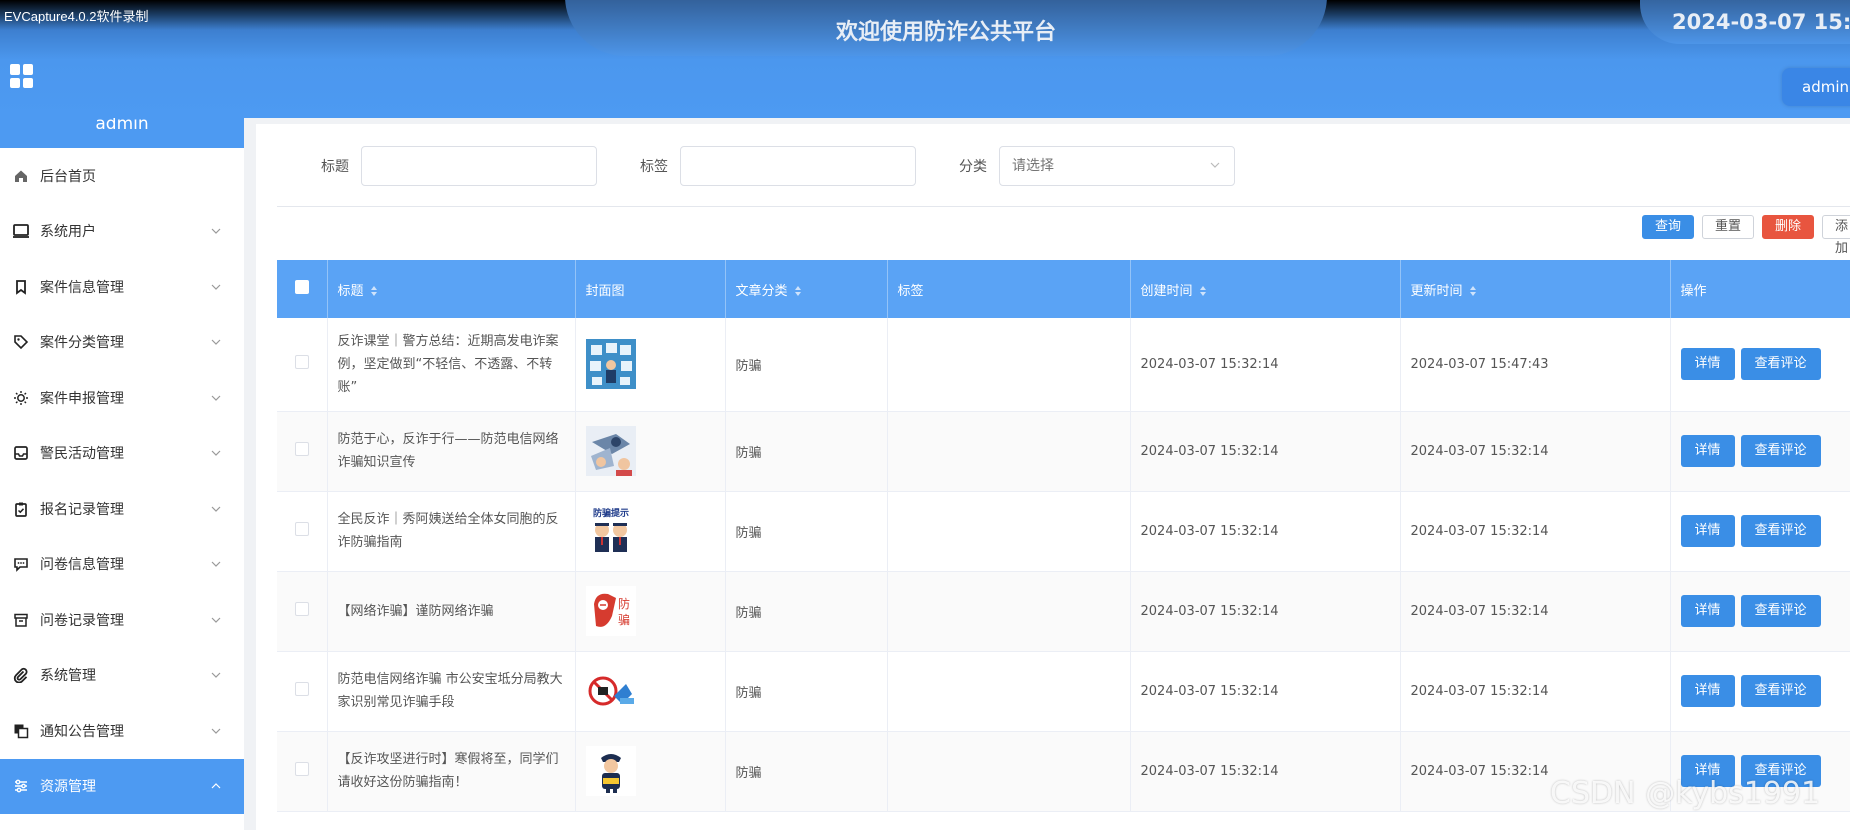 Image resolution: width=1850 pixels, height=830 pixels. Describe the element at coordinates (122, 786) in the screenshot. I see `sidebar-item-11: 资源管理` at that location.